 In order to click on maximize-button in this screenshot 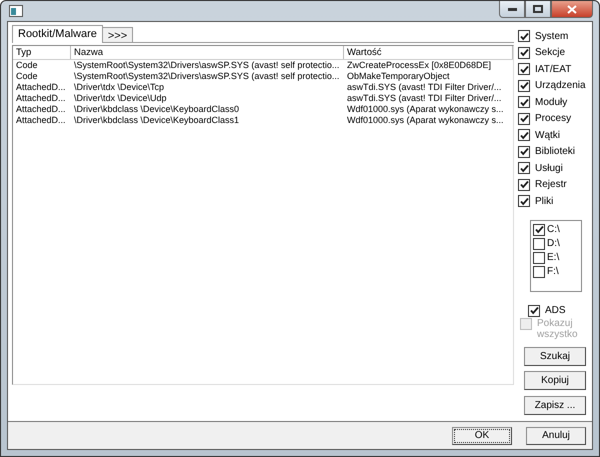, I will do `click(538, 9)`.